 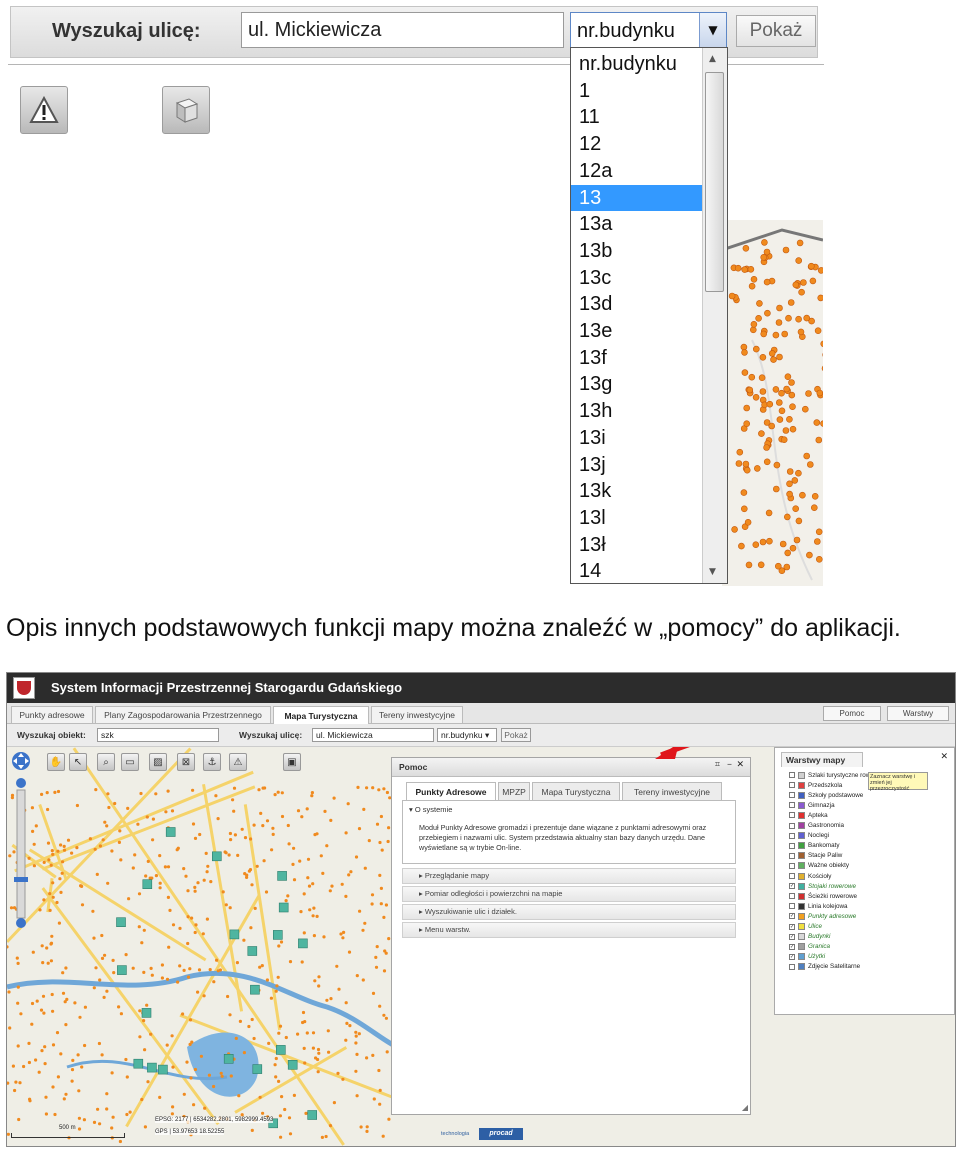 I want to click on building-number-select: nr.budynku ▾, so click(x=467, y=735).